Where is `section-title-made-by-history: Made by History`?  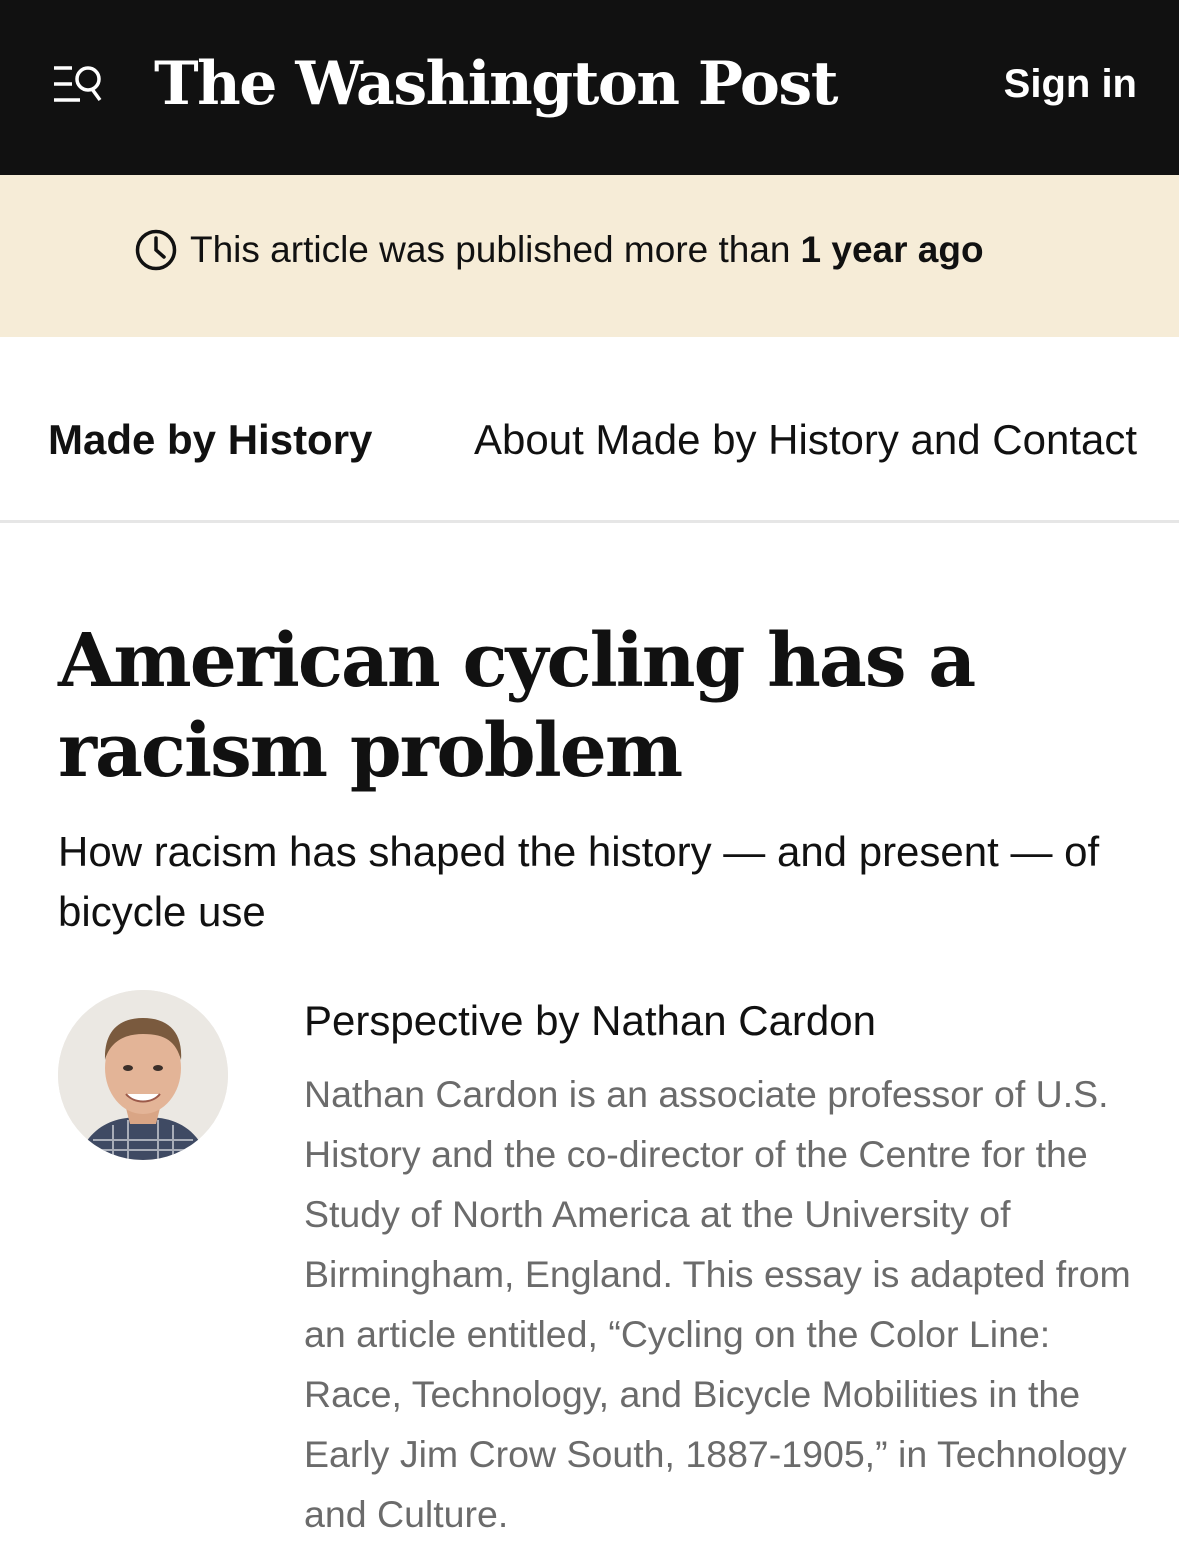 section-title-made-by-history: Made by History is located at coordinates (210, 440).